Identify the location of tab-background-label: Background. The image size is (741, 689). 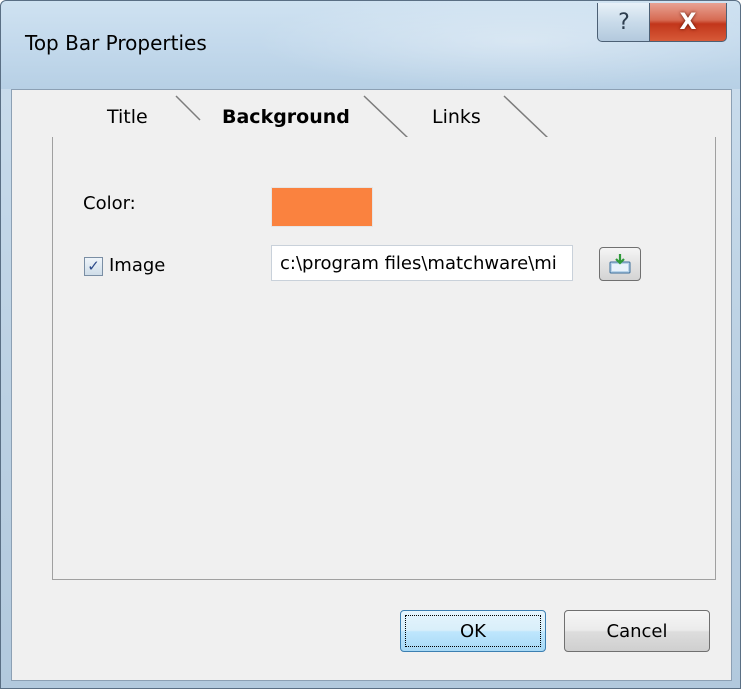
(286, 117).